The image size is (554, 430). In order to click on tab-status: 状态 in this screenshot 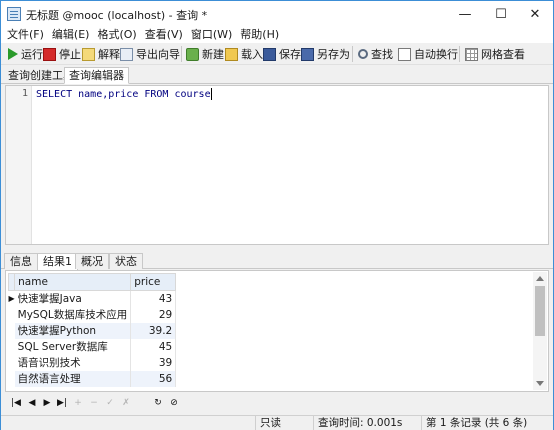, I will do `click(126, 261)`.